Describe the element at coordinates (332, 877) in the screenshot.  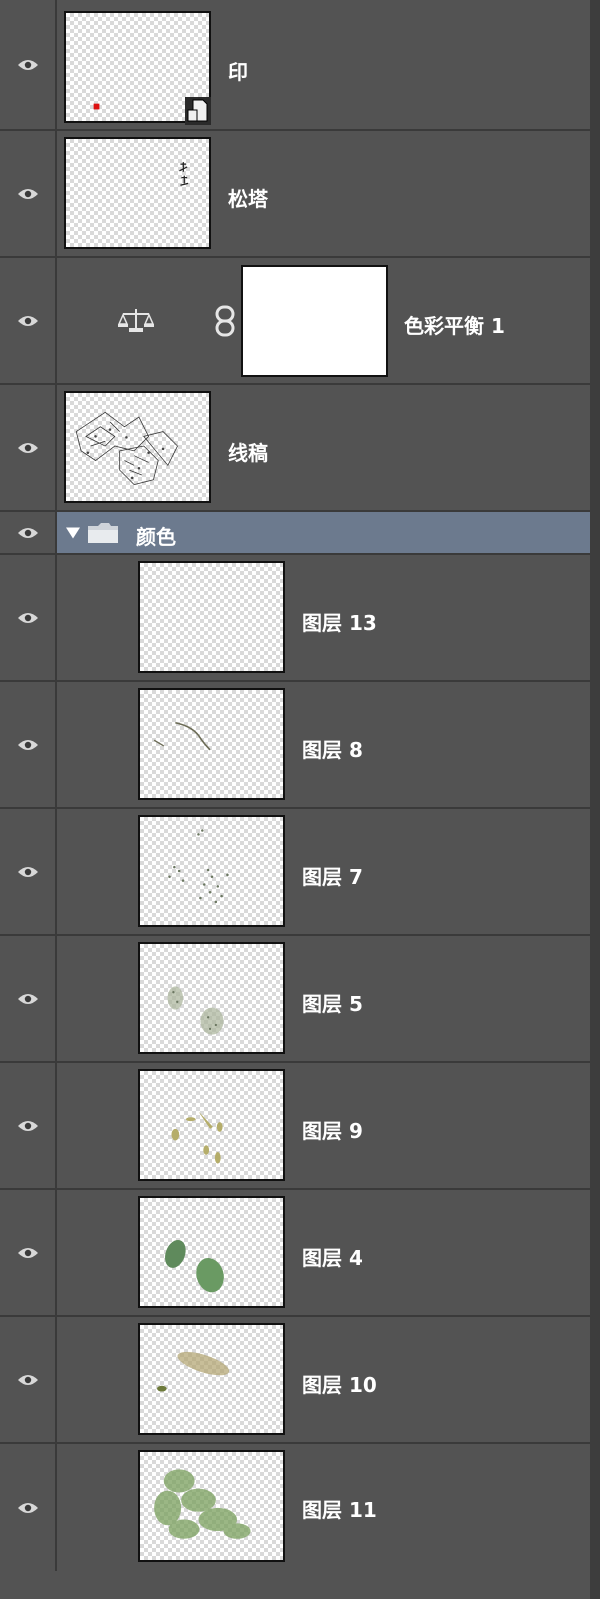
I see `layer-name: 图层 7` at that location.